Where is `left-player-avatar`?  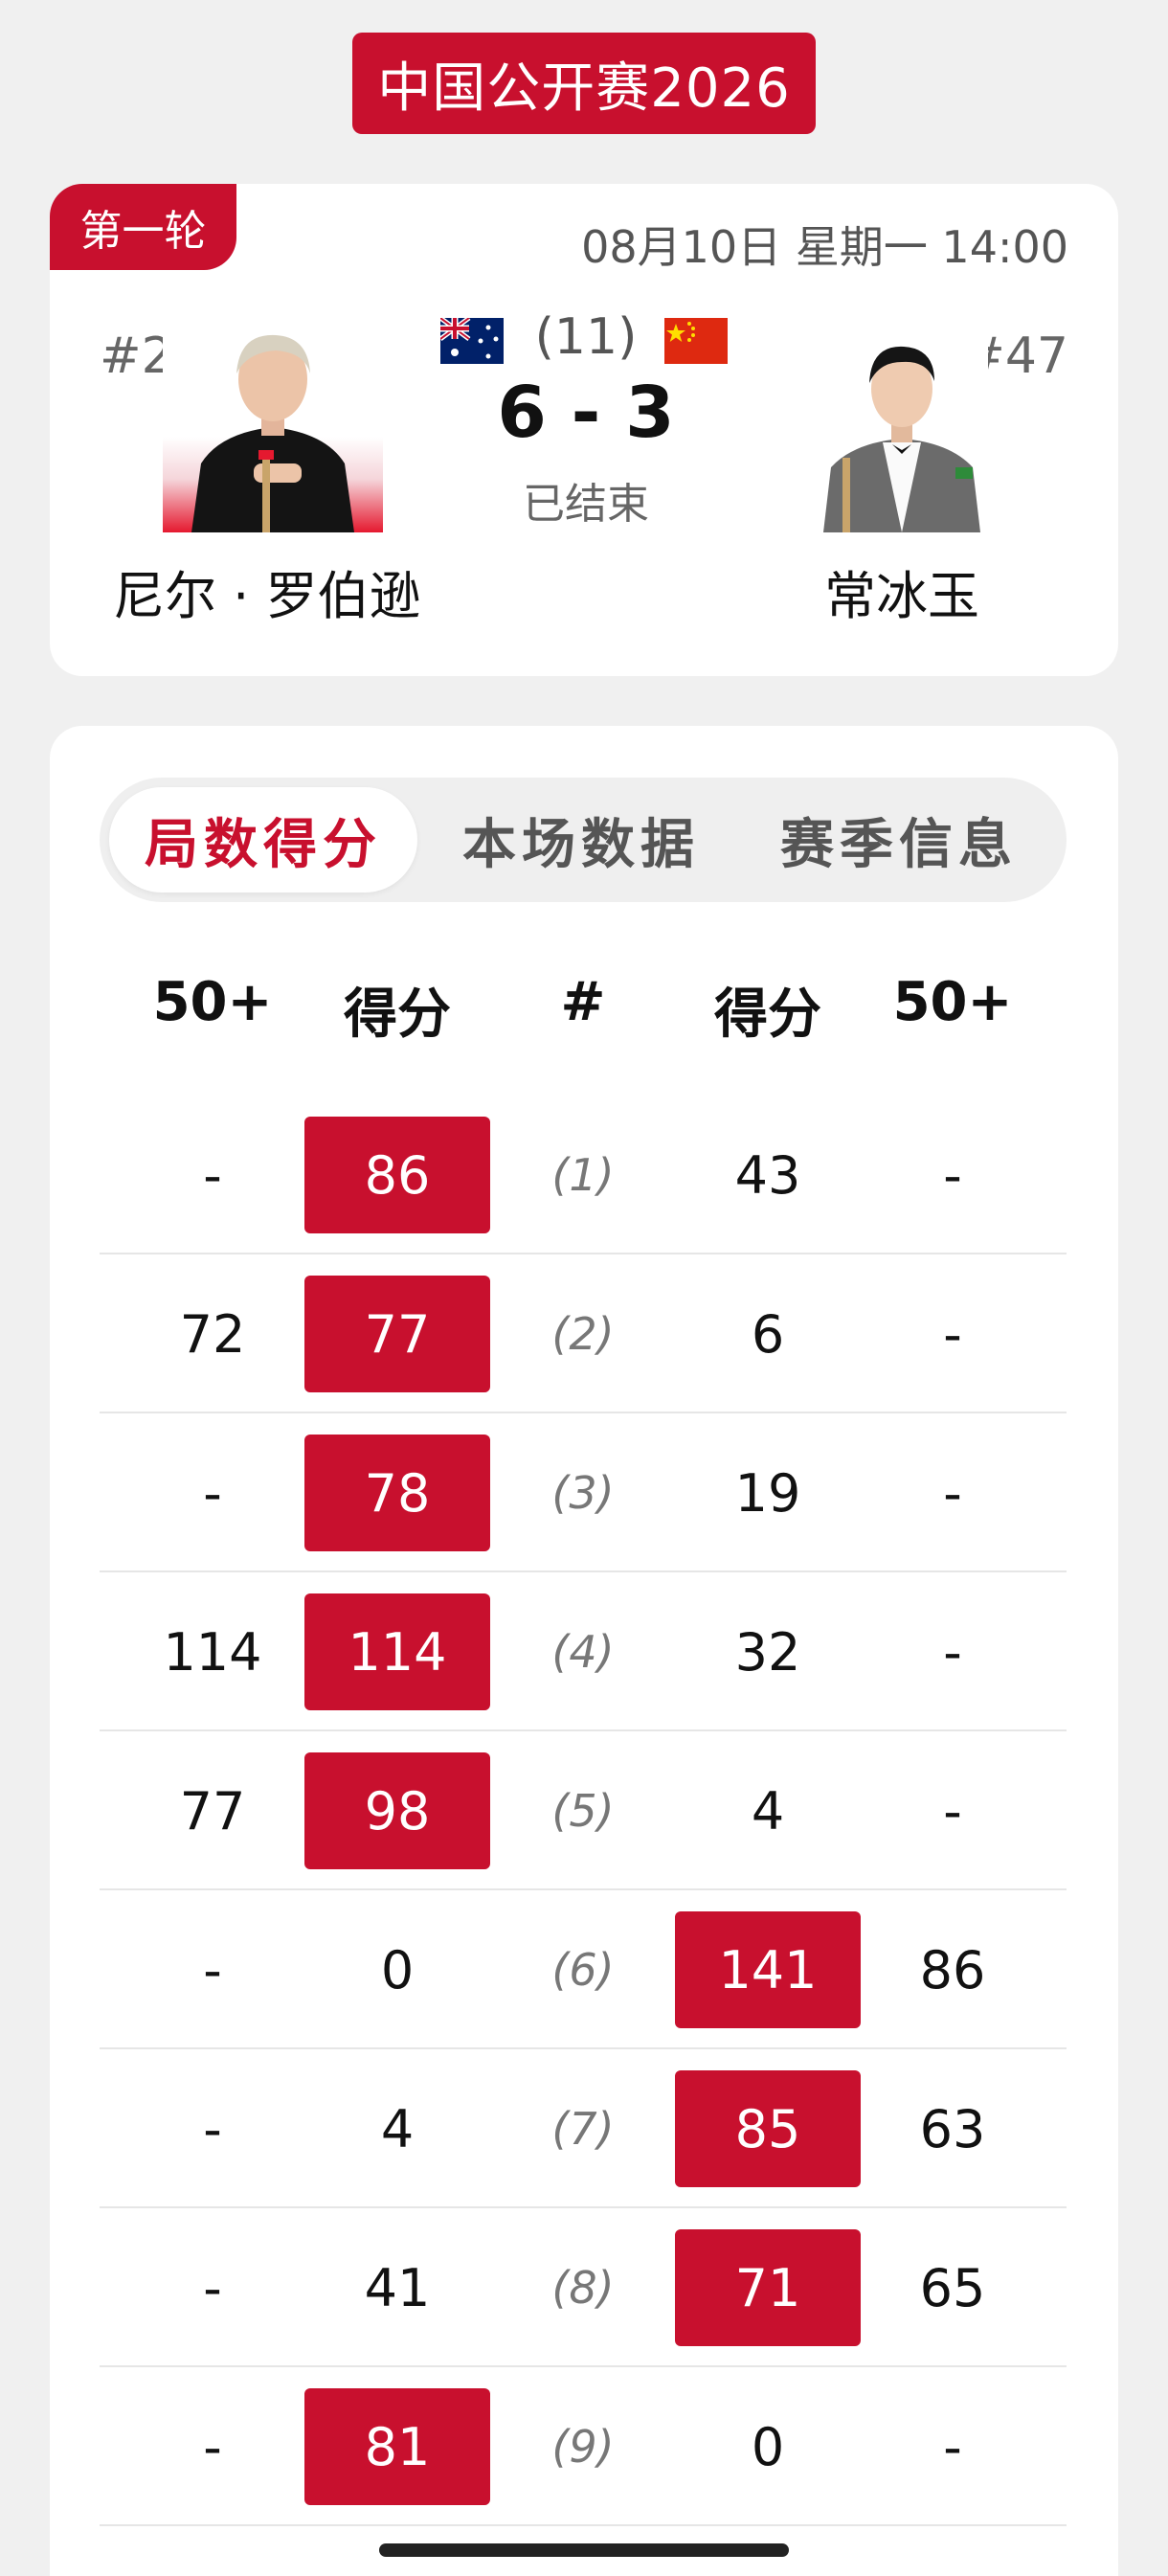 left-player-avatar is located at coordinates (273, 426).